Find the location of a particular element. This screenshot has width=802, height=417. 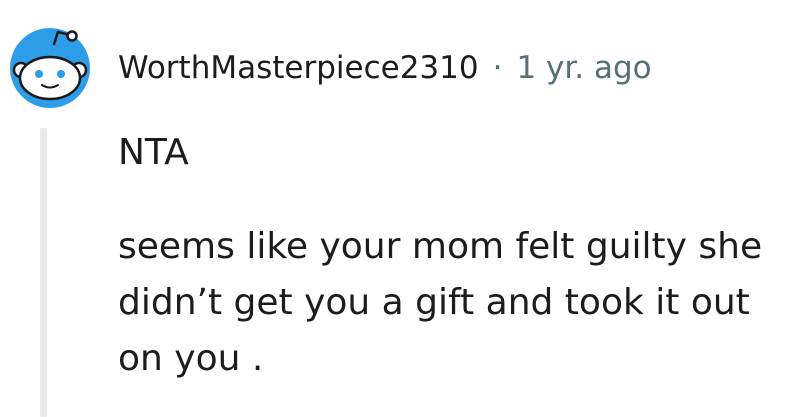

user-avatar is located at coordinates (50, 66).